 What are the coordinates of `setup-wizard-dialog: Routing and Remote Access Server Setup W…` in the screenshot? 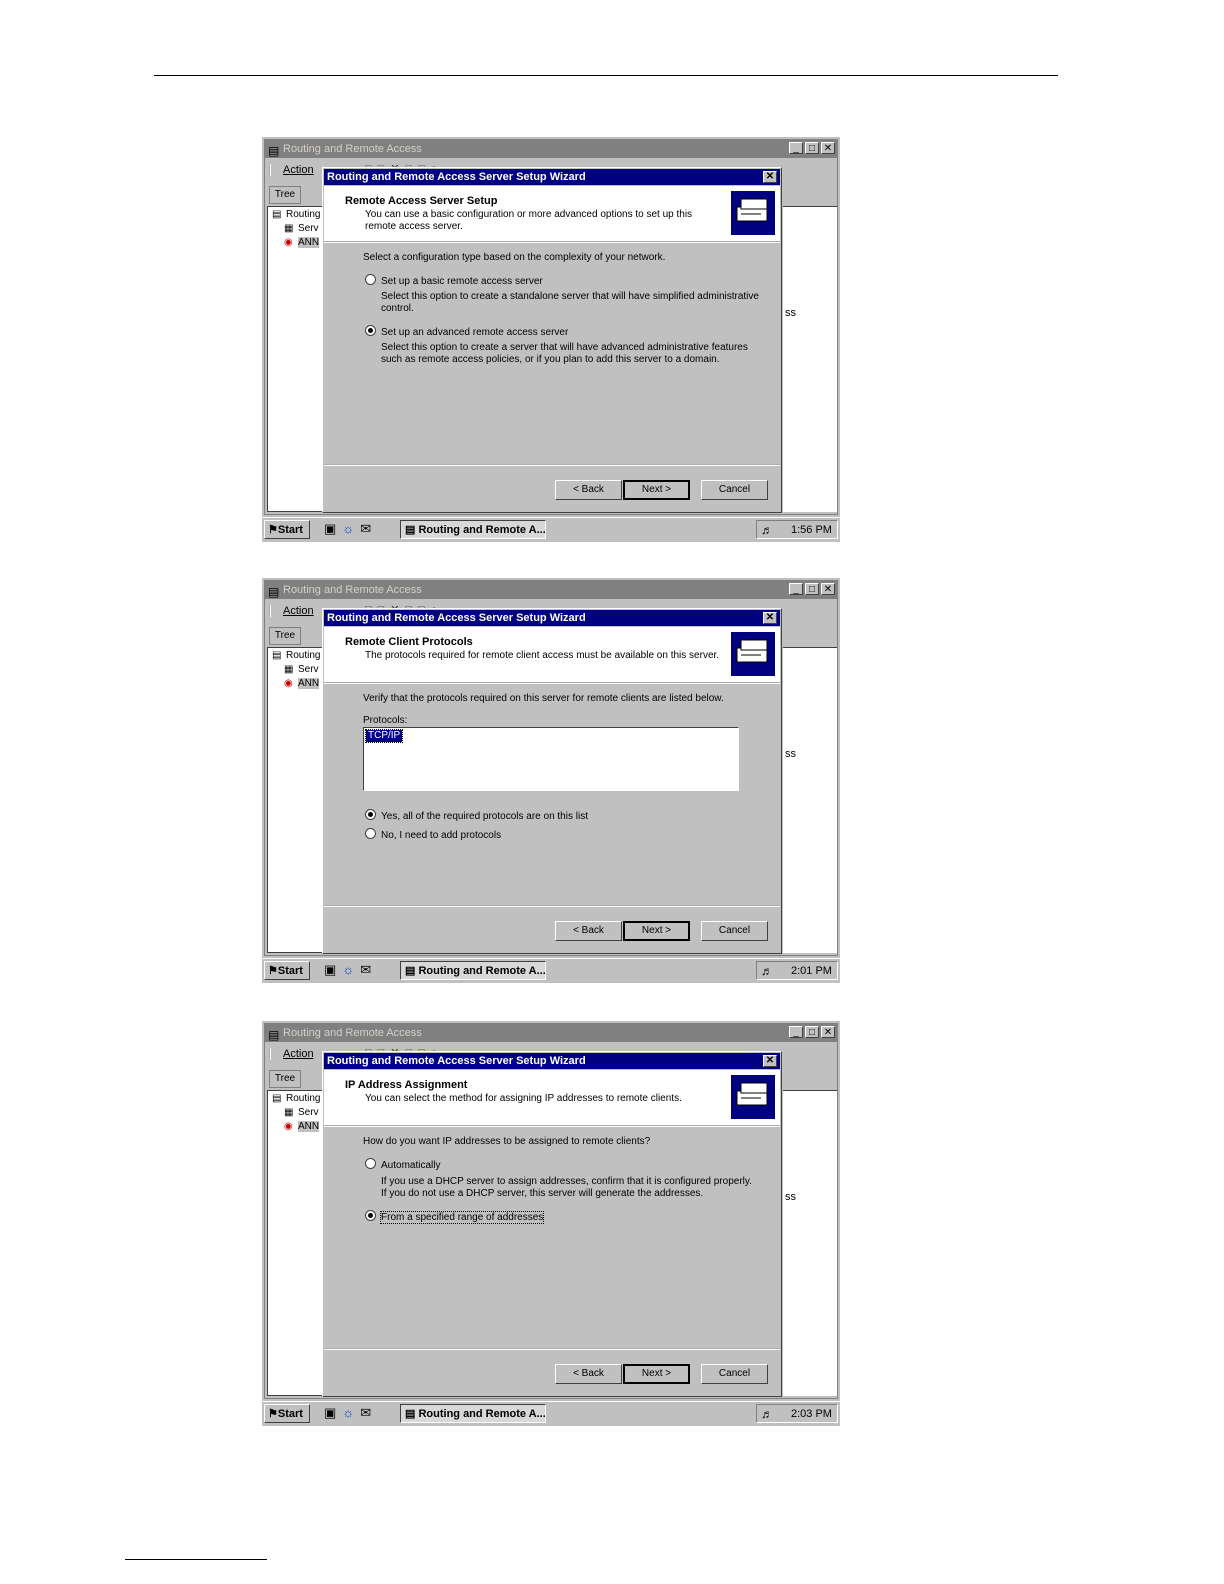 It's located at (552, 340).